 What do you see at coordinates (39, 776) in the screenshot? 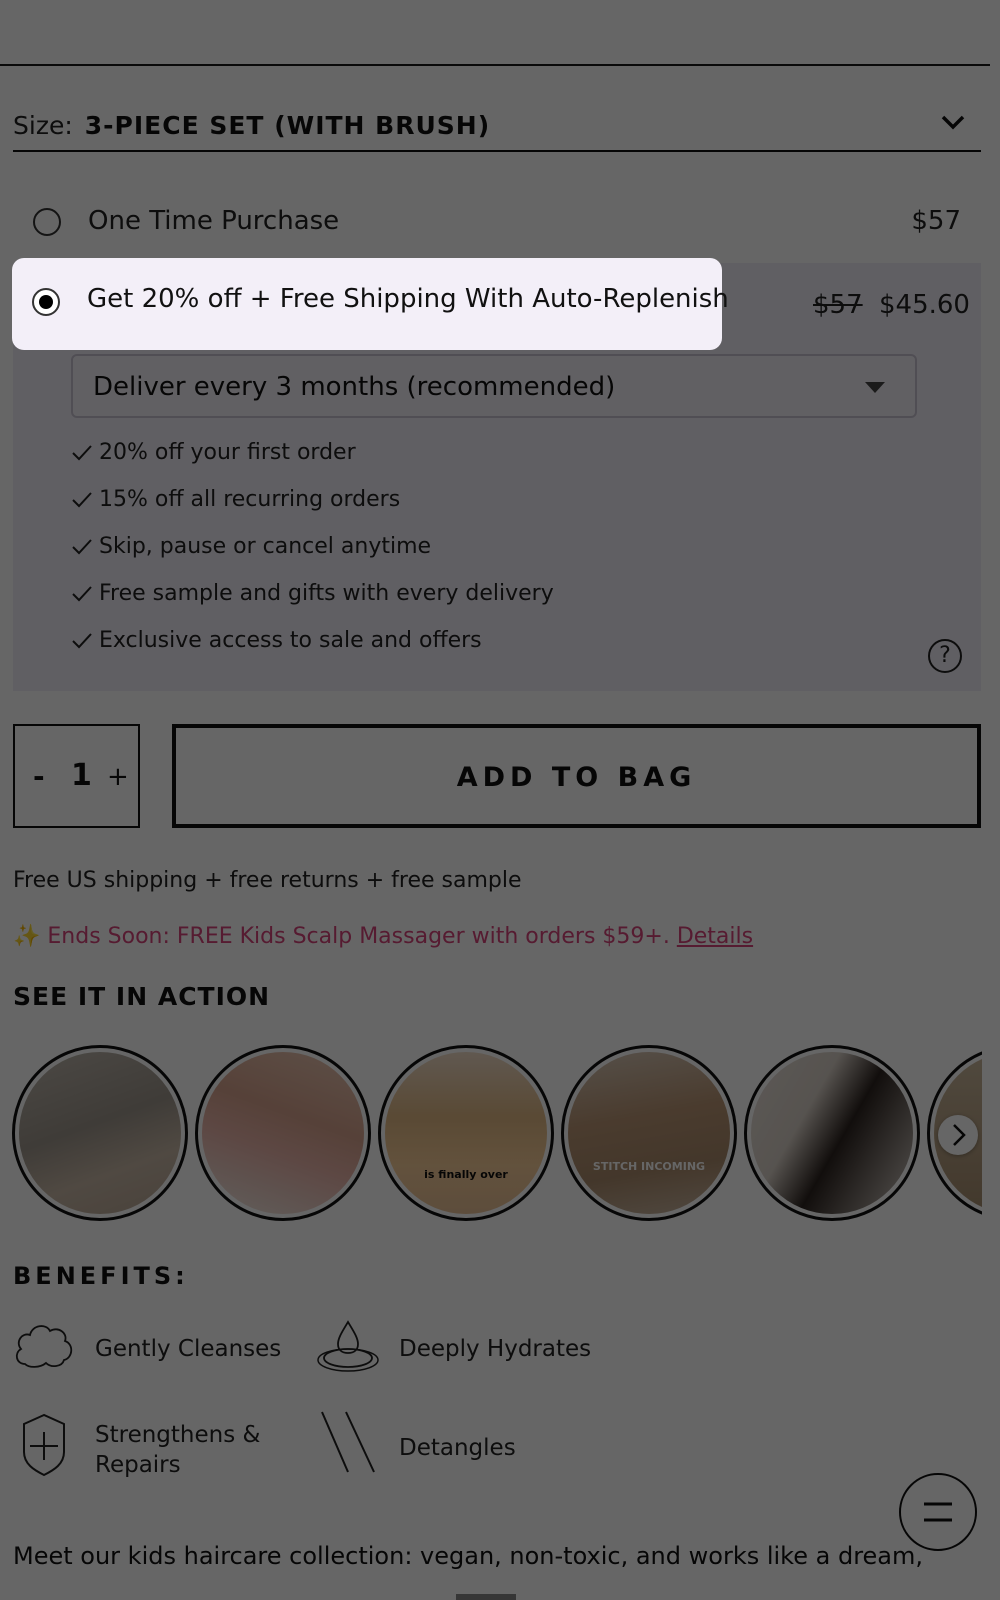
I see `decrement-button: -` at bounding box center [39, 776].